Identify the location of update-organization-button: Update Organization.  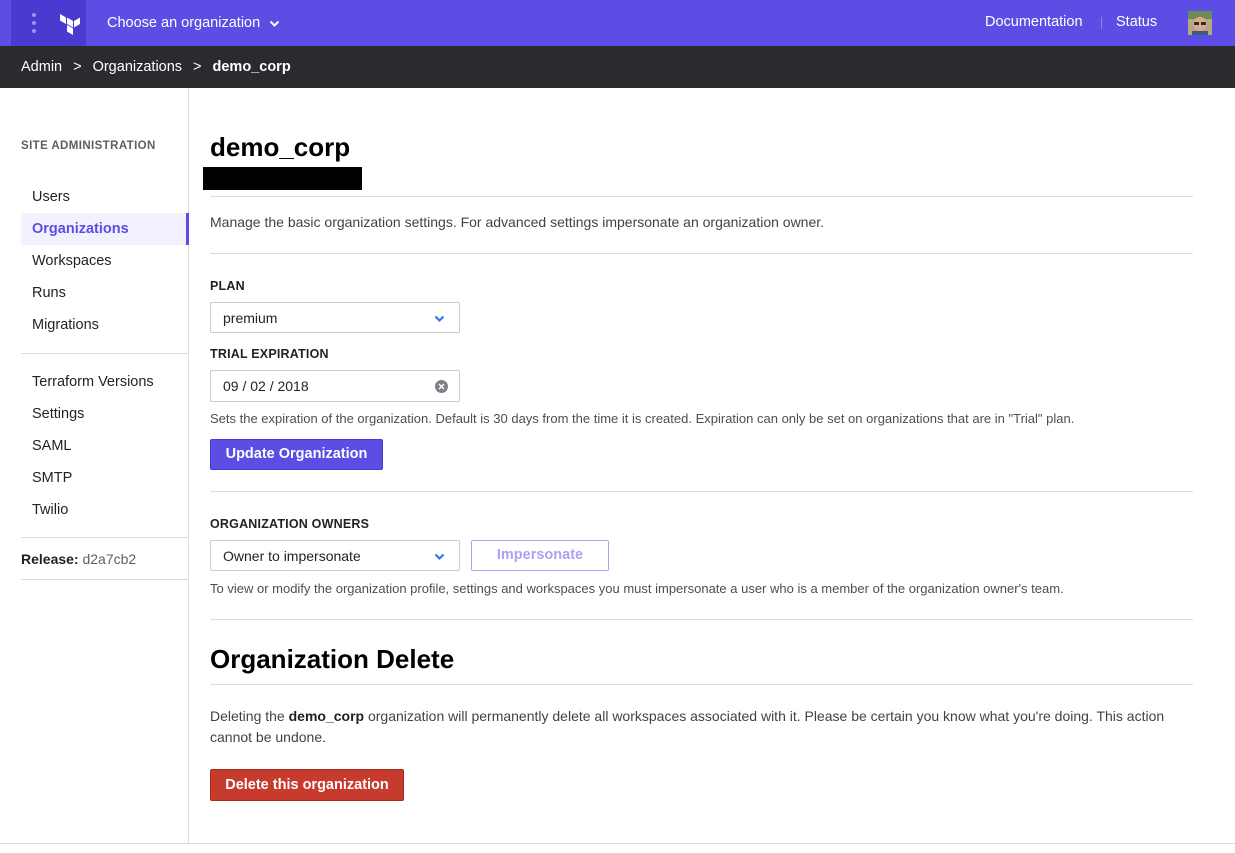
(296, 454).